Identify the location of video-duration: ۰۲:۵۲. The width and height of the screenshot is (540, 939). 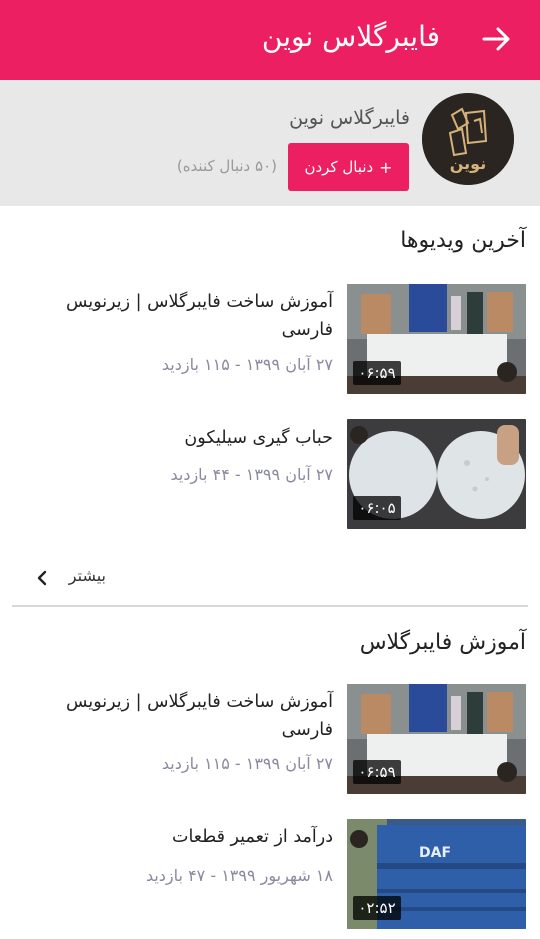
(377, 908).